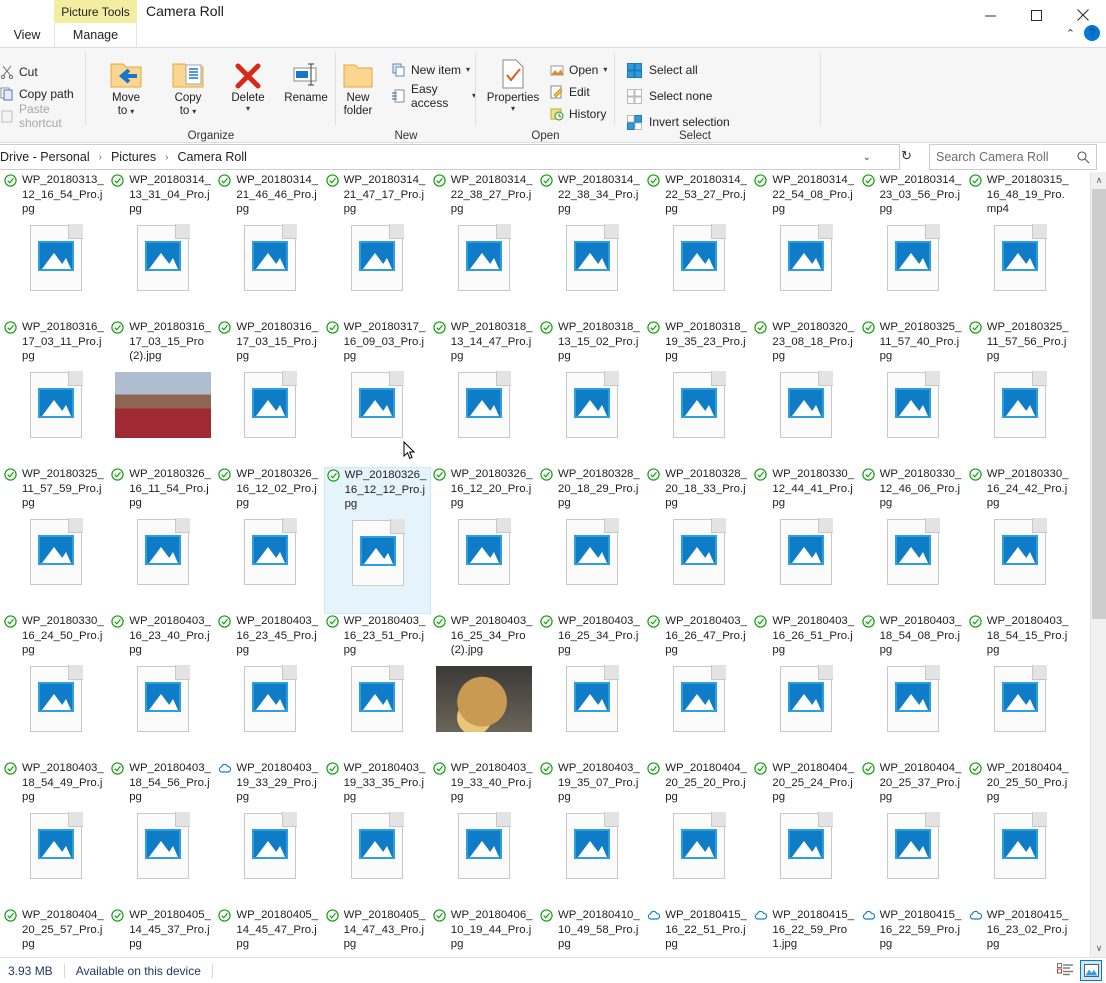  Describe the element at coordinates (913, 540) in the screenshot. I see `file-item: WP_20180330_12_46_06_Pro.jpg` at that location.